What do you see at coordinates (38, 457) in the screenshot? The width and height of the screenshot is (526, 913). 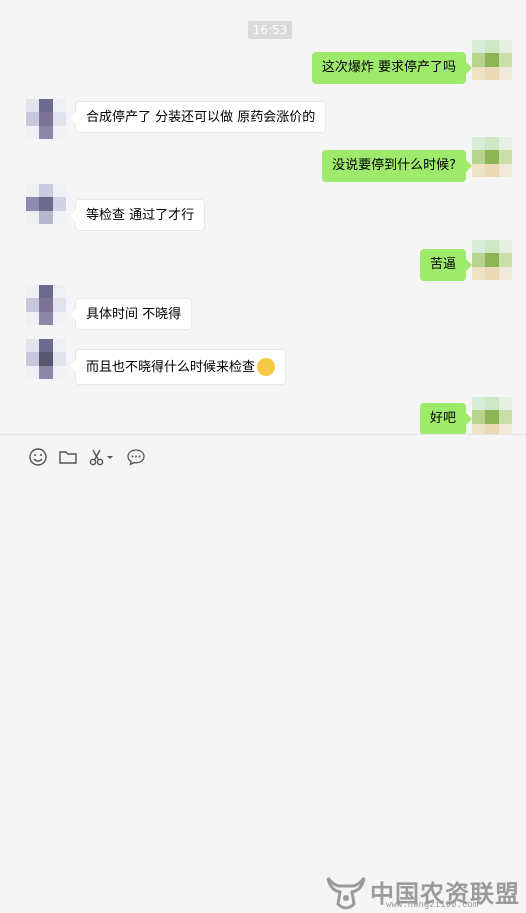 I see `emoji-icon` at bounding box center [38, 457].